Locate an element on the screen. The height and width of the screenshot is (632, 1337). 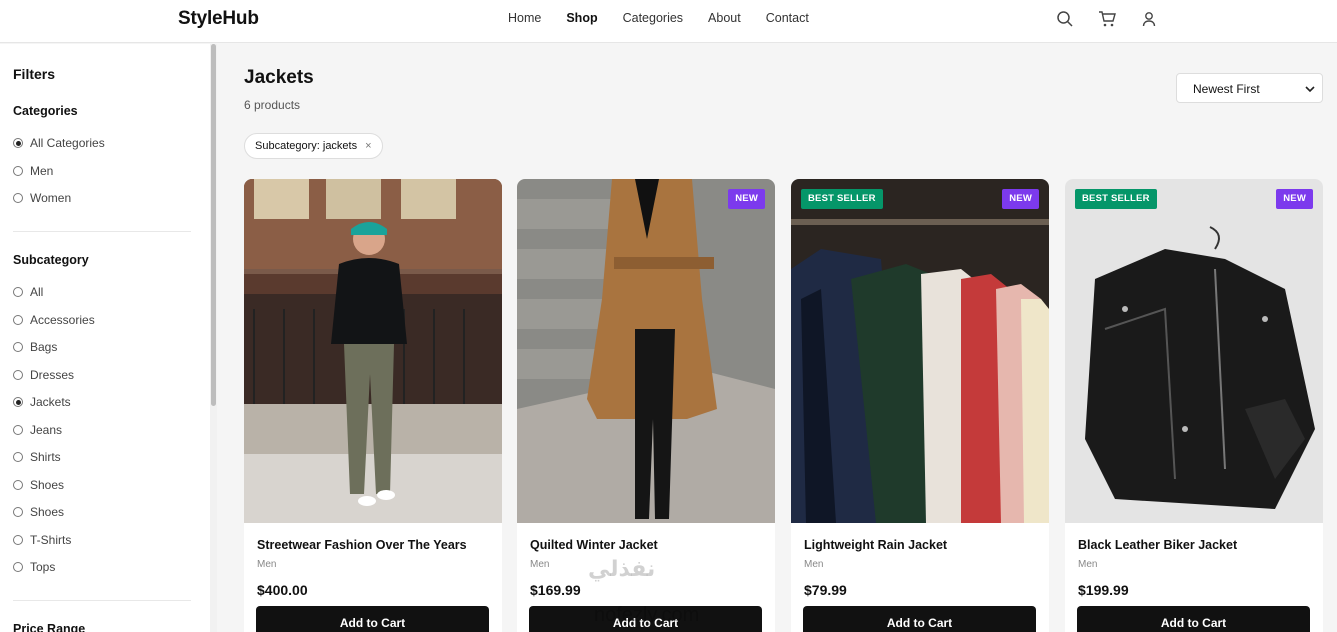
subcategory-option-jackets: Jackets is located at coordinates (42, 402).